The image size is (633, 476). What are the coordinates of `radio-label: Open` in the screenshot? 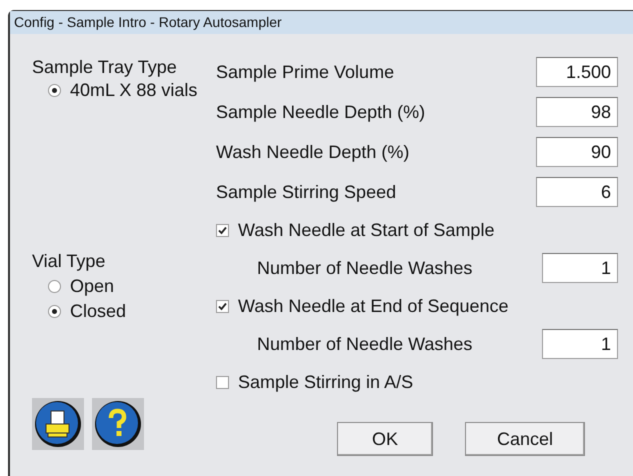 It's located at (92, 286).